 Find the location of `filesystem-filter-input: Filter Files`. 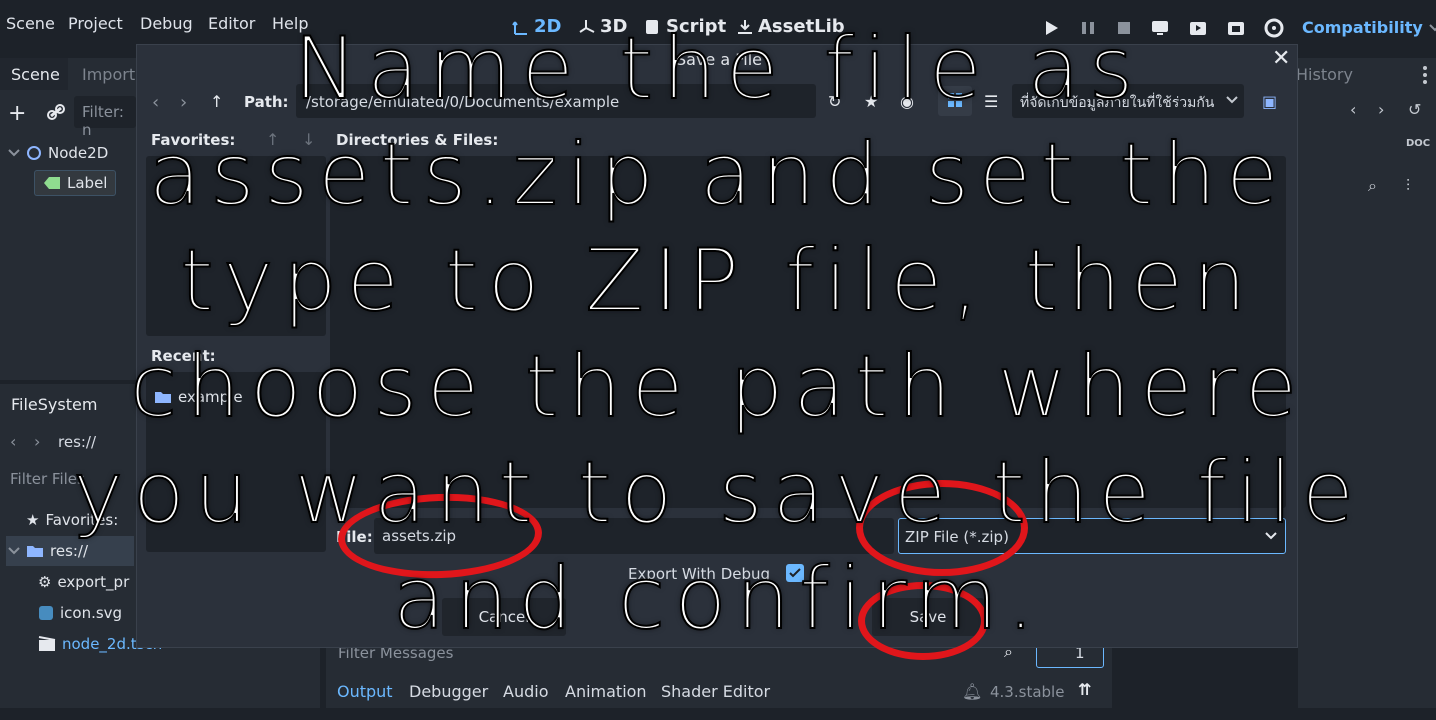

filesystem-filter-input: Filter Files is located at coordinates (47, 479).